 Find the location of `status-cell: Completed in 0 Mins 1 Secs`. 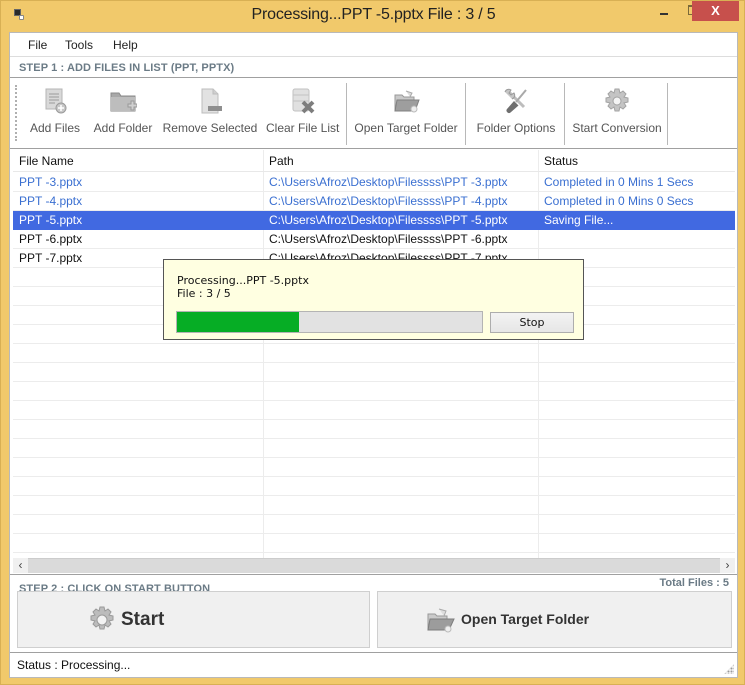

status-cell: Completed in 0 Mins 1 Secs is located at coordinates (619, 182).